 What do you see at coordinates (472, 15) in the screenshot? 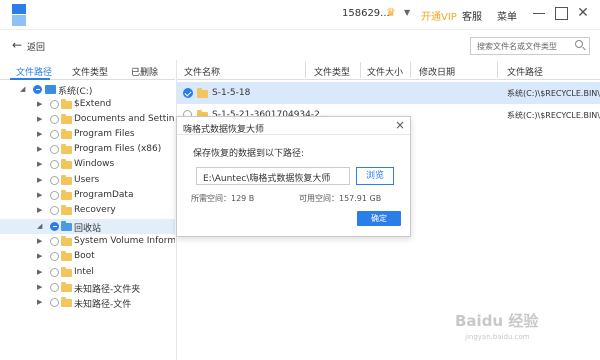
I see `customer-service-link: 客服` at bounding box center [472, 15].